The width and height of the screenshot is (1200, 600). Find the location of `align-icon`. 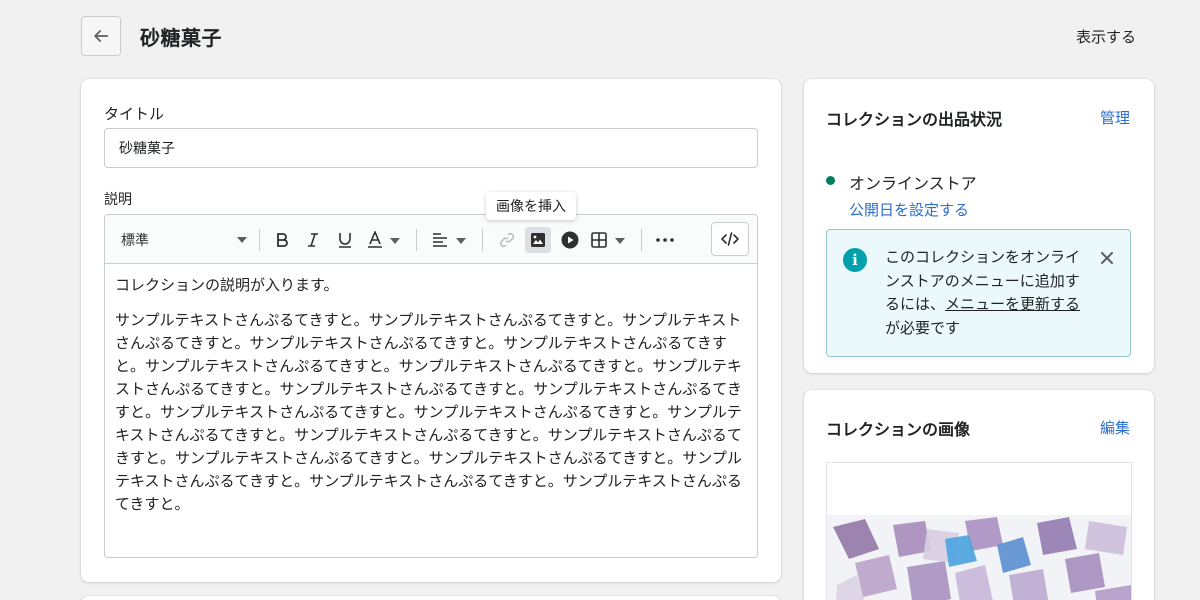

align-icon is located at coordinates (449, 240).